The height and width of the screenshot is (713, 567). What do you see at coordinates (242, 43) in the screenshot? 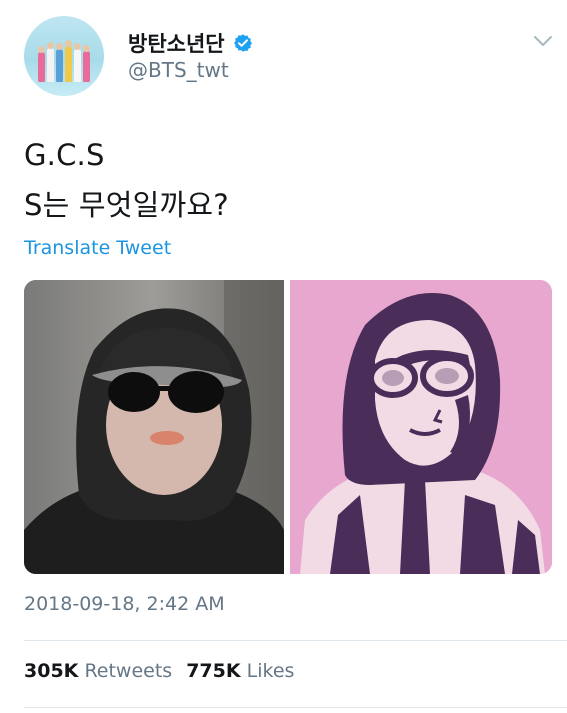
I see `verified-badge-icon` at bounding box center [242, 43].